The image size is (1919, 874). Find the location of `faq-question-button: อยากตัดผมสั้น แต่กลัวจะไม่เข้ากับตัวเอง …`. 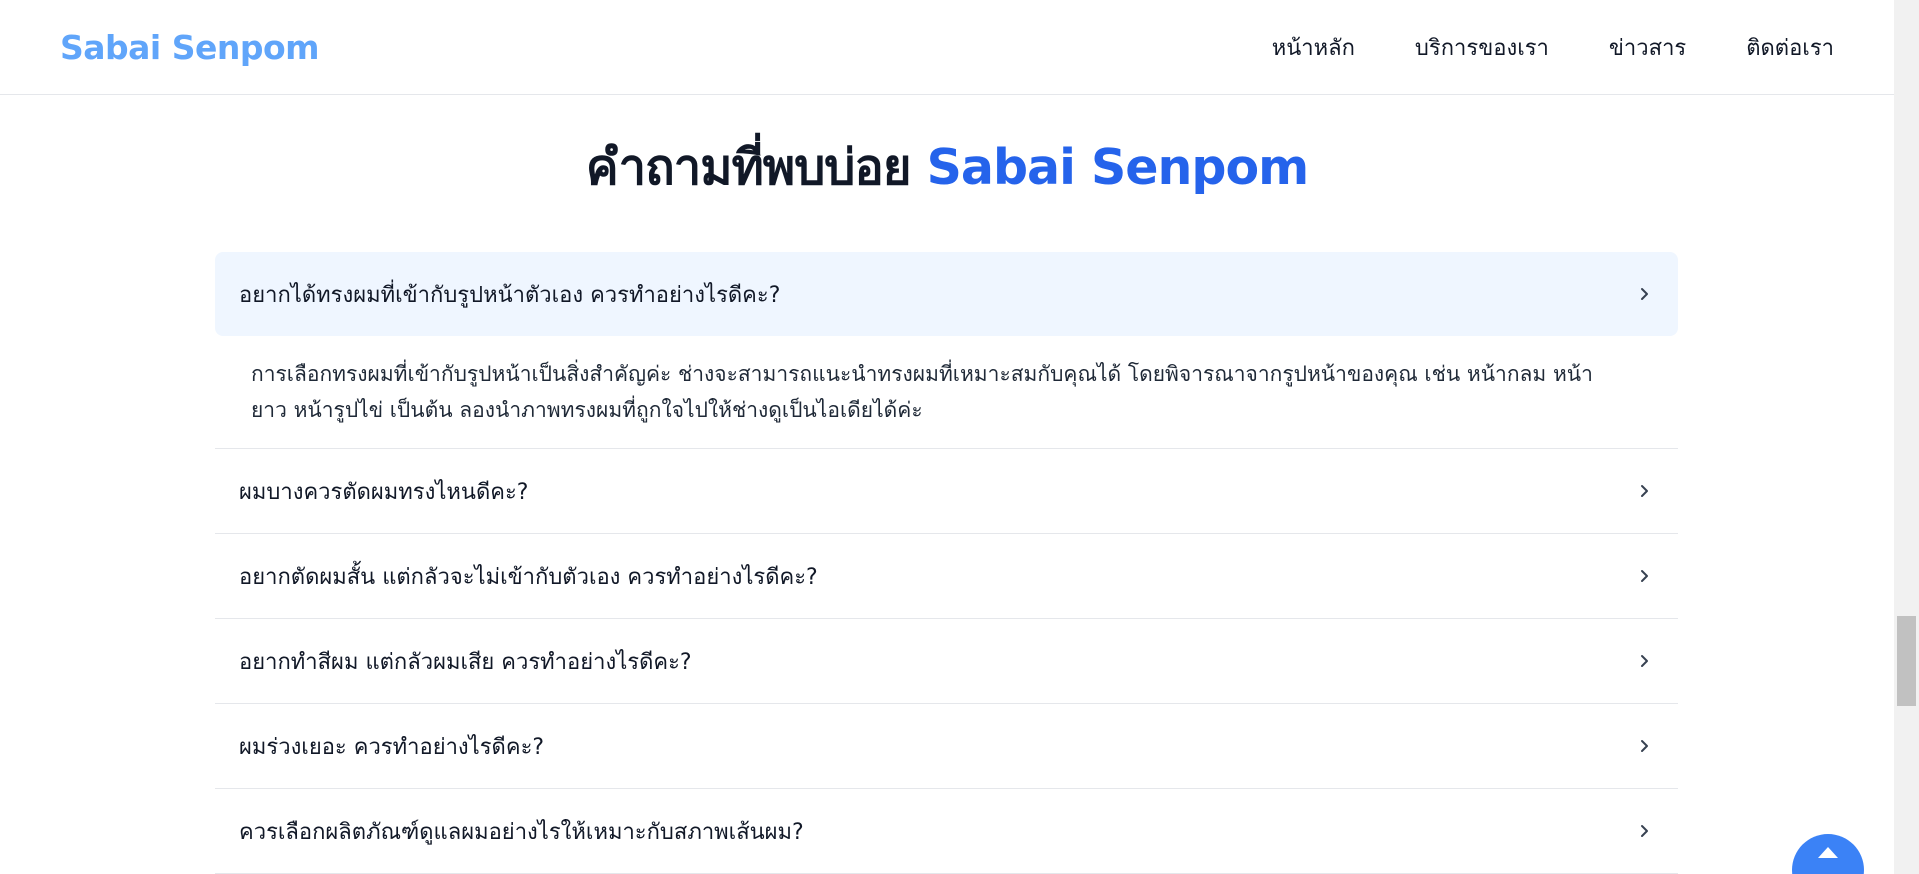

faq-question-button: อยากตัดผมสั้น แต่กลัวจะไม่เข้ากับตัวเอง … is located at coordinates (946, 576).